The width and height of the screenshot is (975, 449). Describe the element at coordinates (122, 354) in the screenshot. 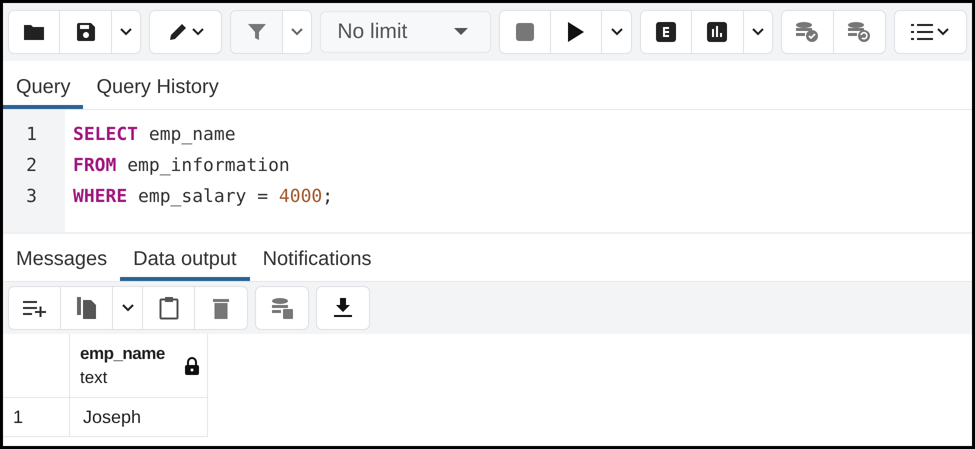

I see `column-name: emp_name` at that location.